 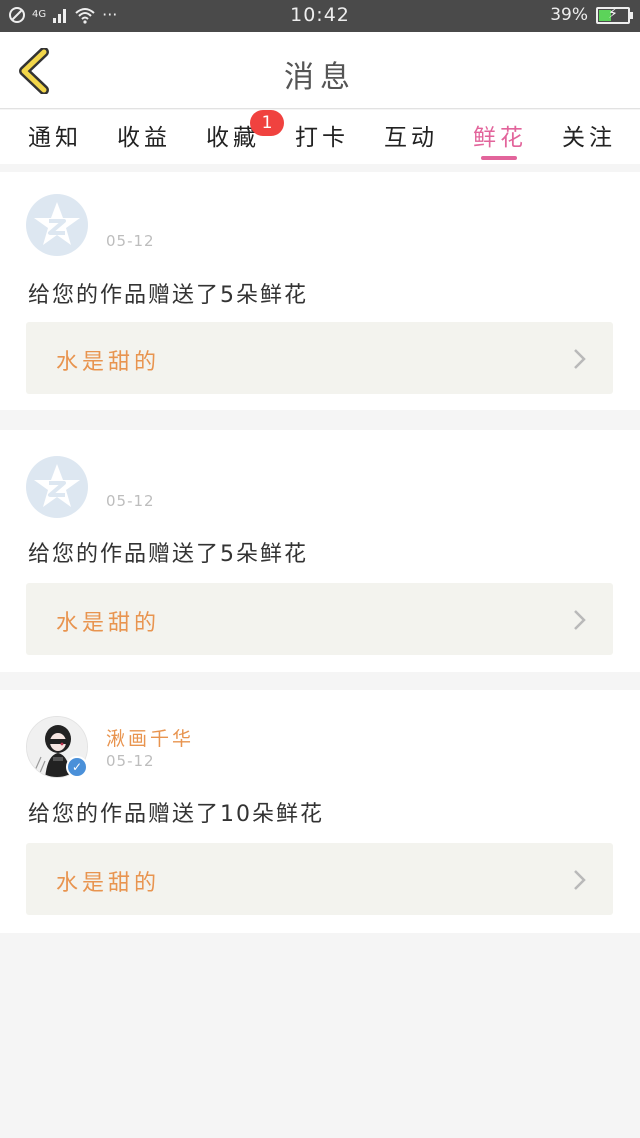 I want to click on sender-name: 湫画千华, so click(x=150, y=737).